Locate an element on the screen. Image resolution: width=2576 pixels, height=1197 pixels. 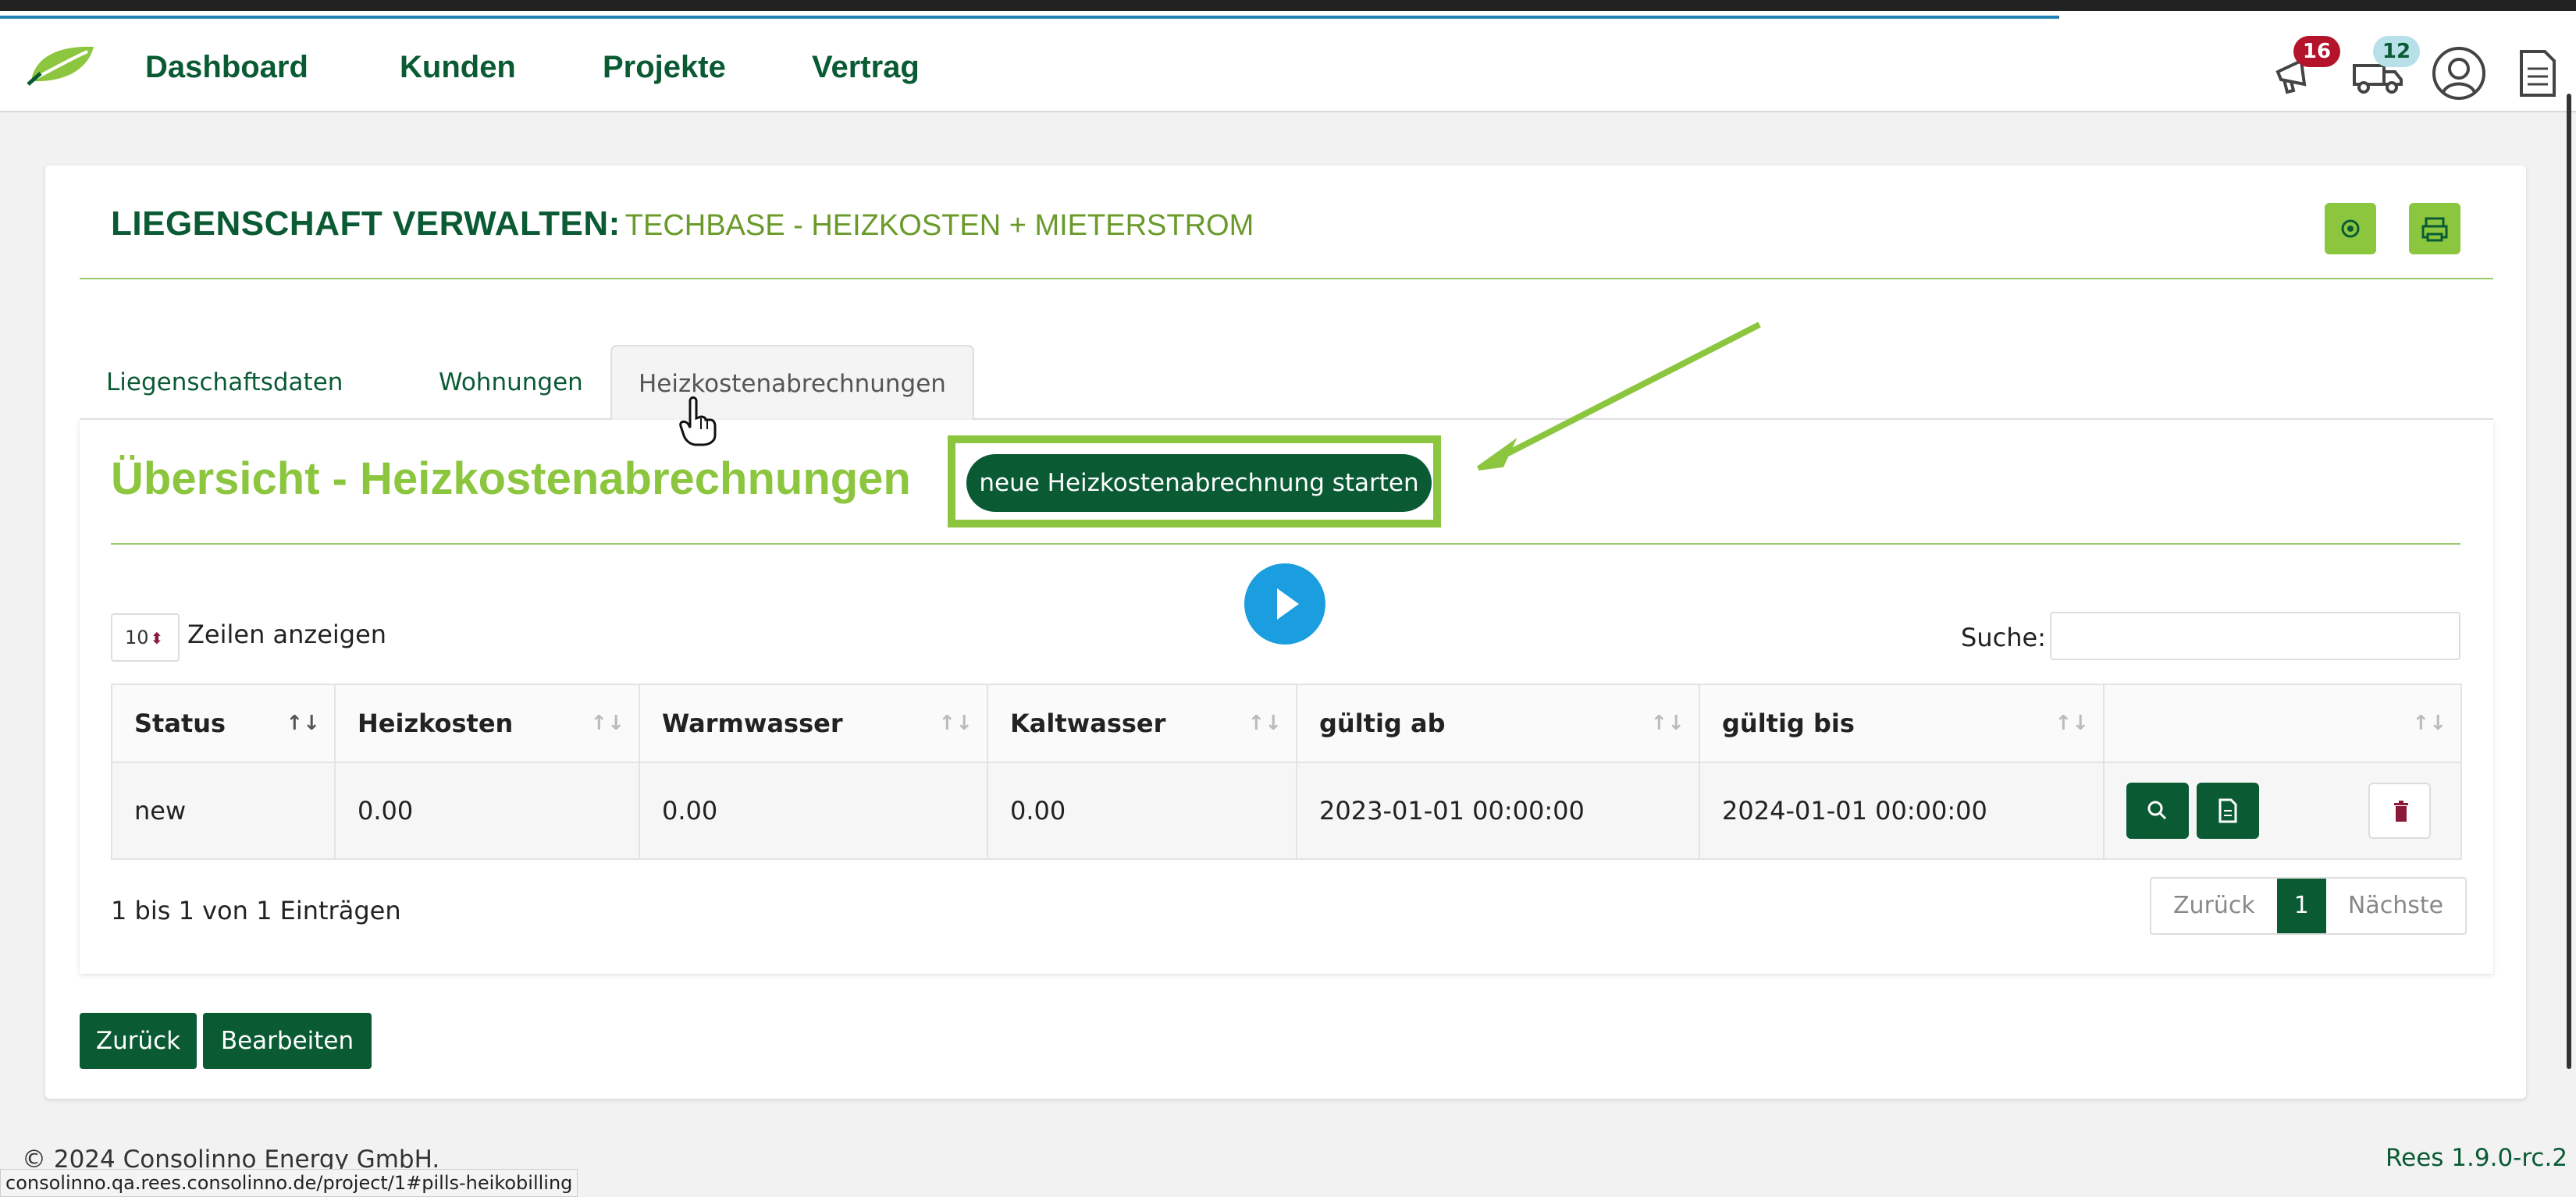
rows-per-page-select: 10 ⬍ is located at coordinates (145, 637).